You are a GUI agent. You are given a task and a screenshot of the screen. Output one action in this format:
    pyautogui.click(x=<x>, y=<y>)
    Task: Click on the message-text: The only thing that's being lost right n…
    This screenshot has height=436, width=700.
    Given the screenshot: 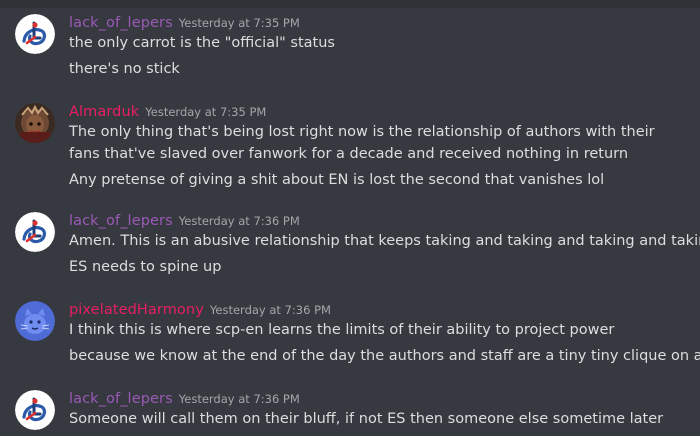 What is the action you would take?
    pyautogui.click(x=362, y=143)
    